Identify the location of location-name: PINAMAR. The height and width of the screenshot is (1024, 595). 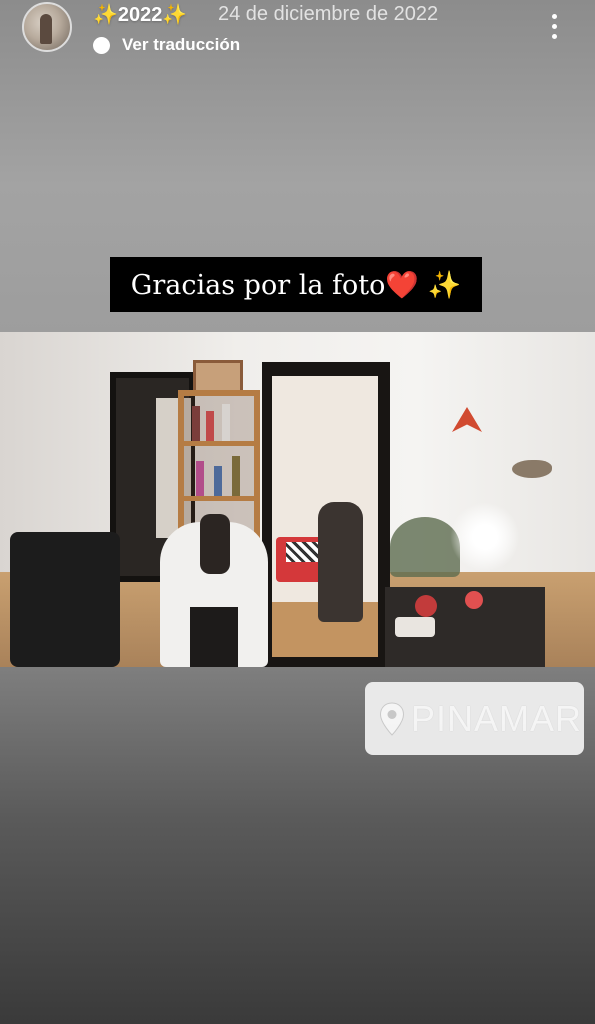
(497, 718).